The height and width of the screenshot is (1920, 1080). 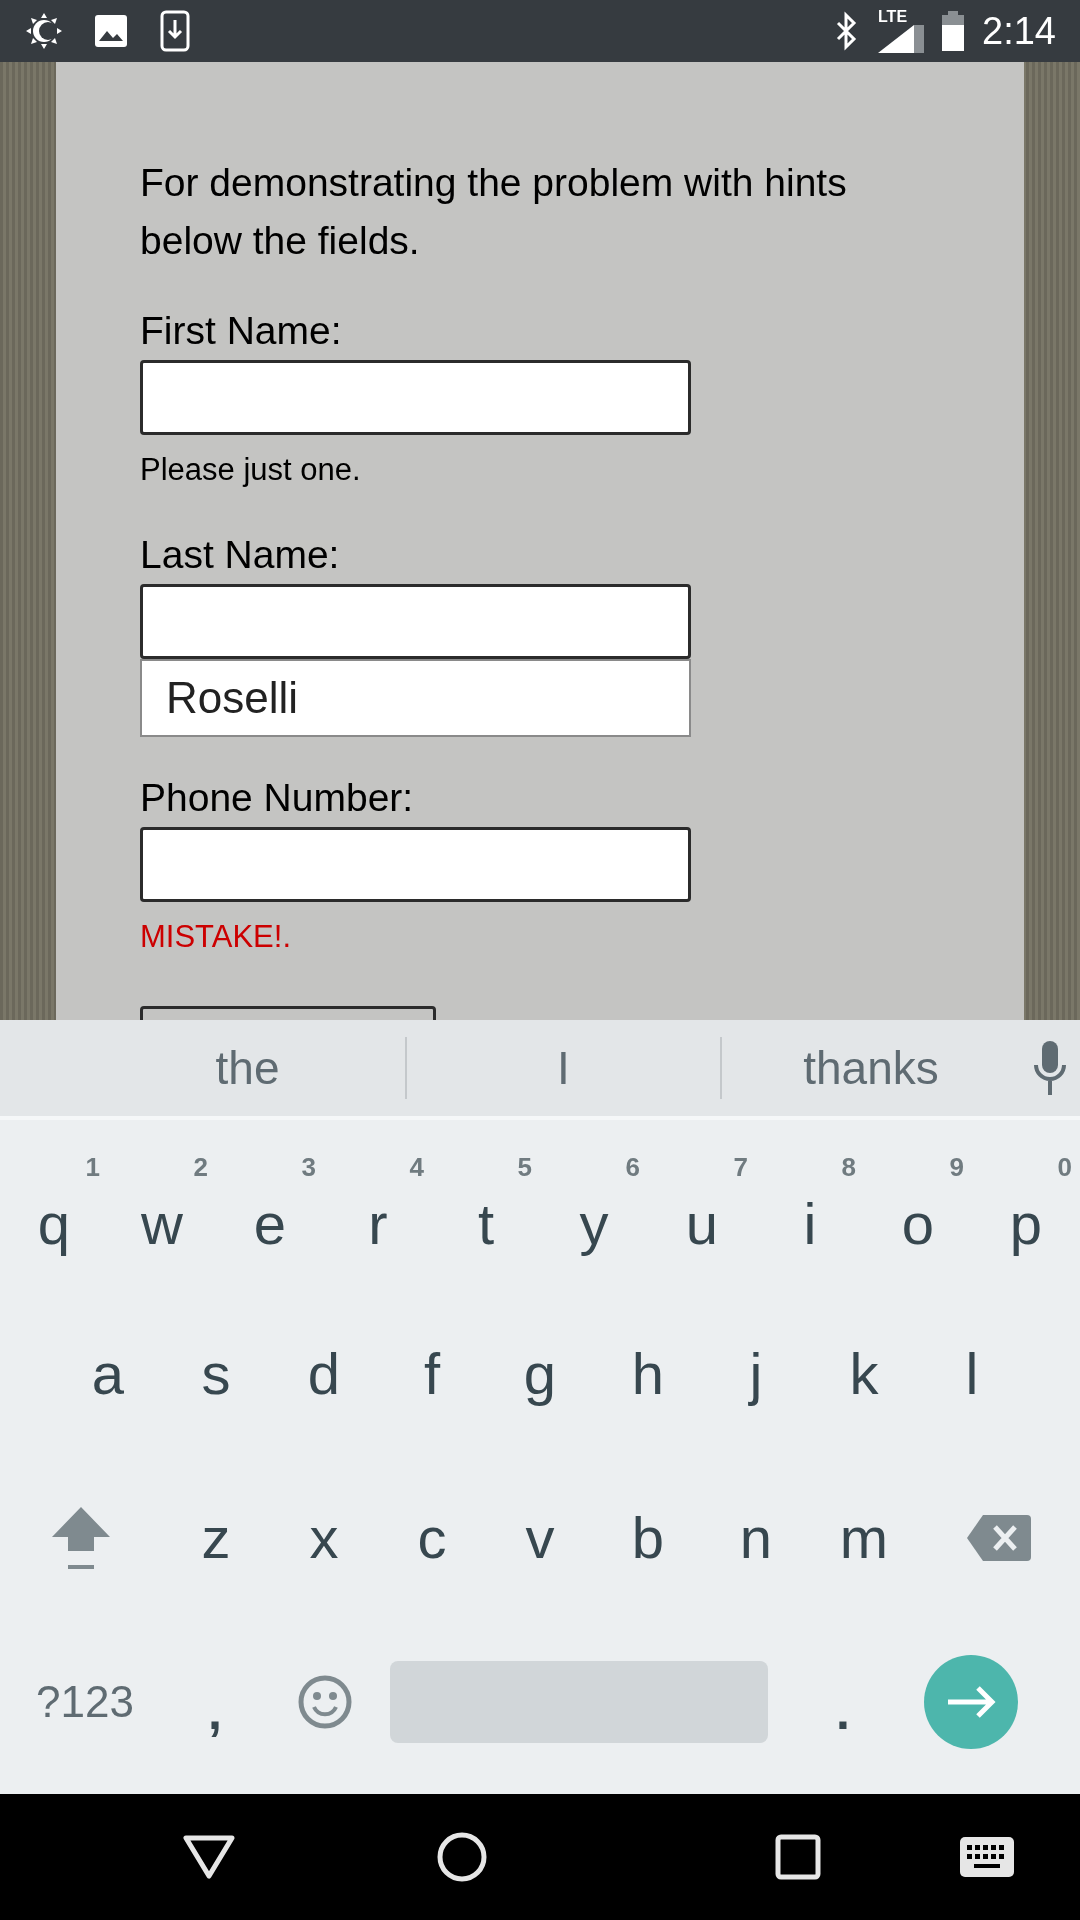 What do you see at coordinates (111, 31) in the screenshot?
I see `image-icon` at bounding box center [111, 31].